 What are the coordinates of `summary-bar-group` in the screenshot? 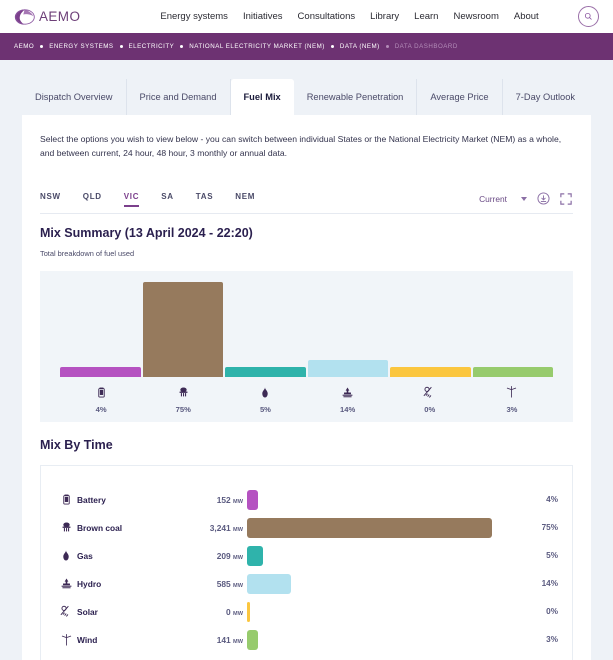 It's located at (306, 328).